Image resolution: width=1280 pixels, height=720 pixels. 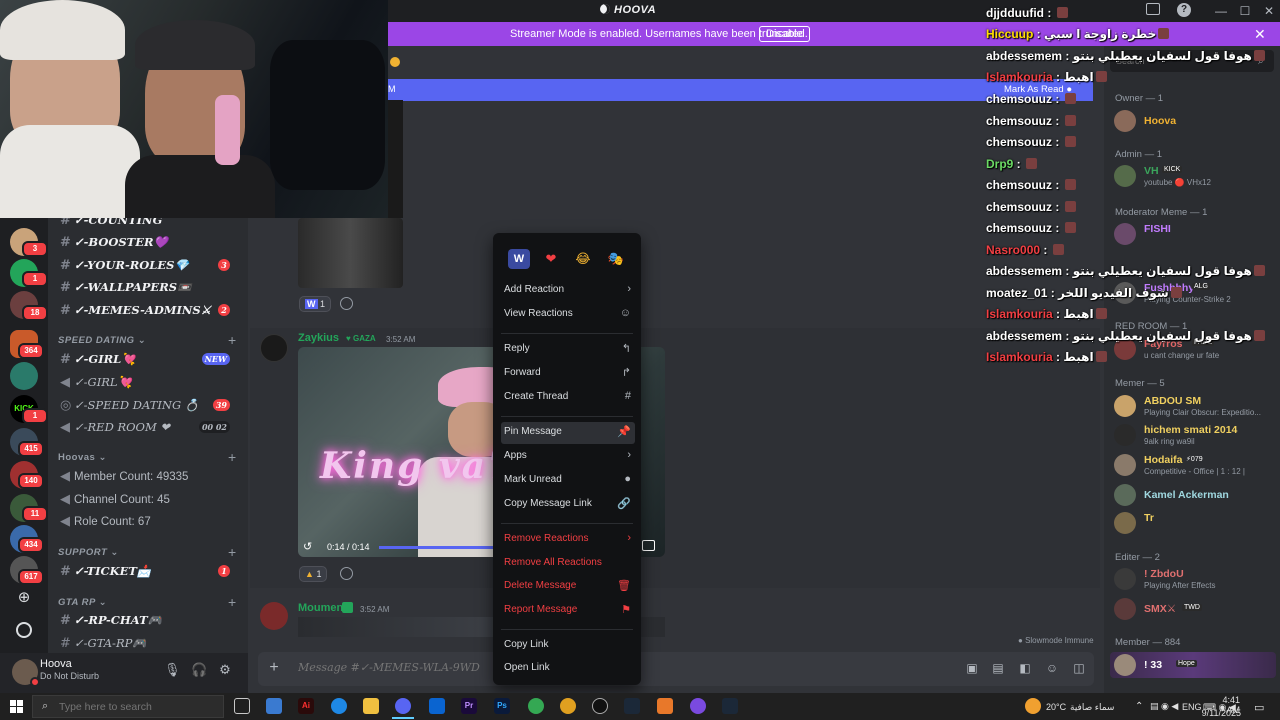 I want to click on menu-item-create-thread: Create Thread #, so click(x=568, y=398).